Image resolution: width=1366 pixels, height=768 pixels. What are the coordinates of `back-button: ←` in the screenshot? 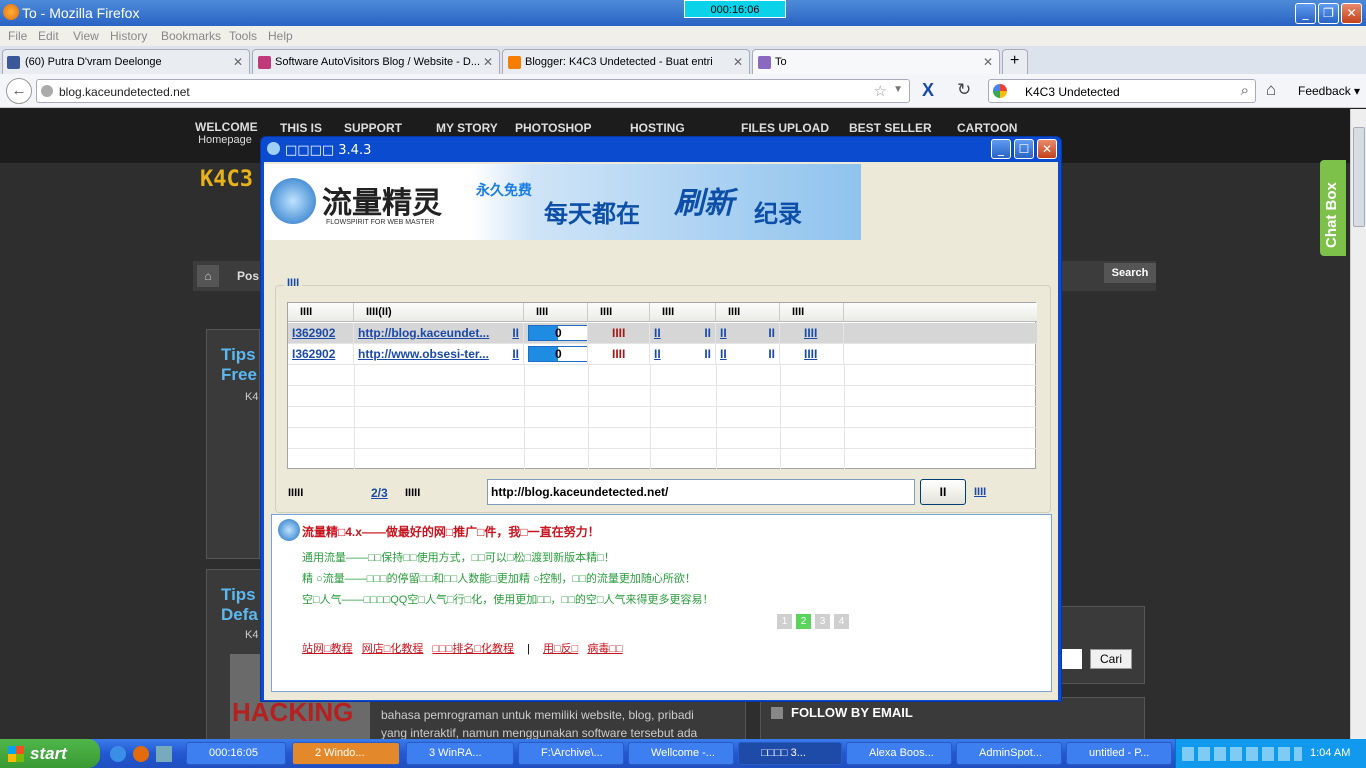 It's located at (19, 91).